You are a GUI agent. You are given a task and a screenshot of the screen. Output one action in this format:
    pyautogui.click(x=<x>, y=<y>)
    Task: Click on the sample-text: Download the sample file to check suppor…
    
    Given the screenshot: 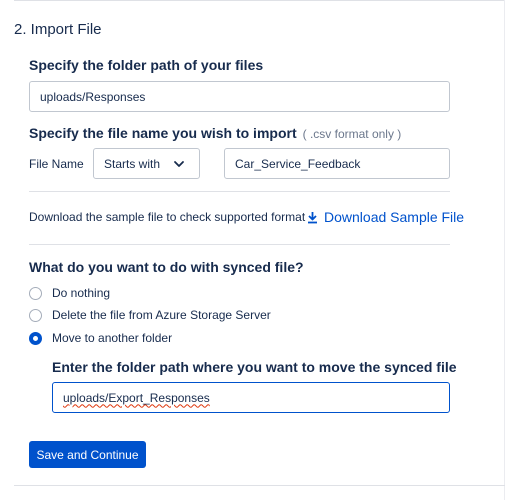 What is the action you would take?
    pyautogui.click(x=167, y=217)
    